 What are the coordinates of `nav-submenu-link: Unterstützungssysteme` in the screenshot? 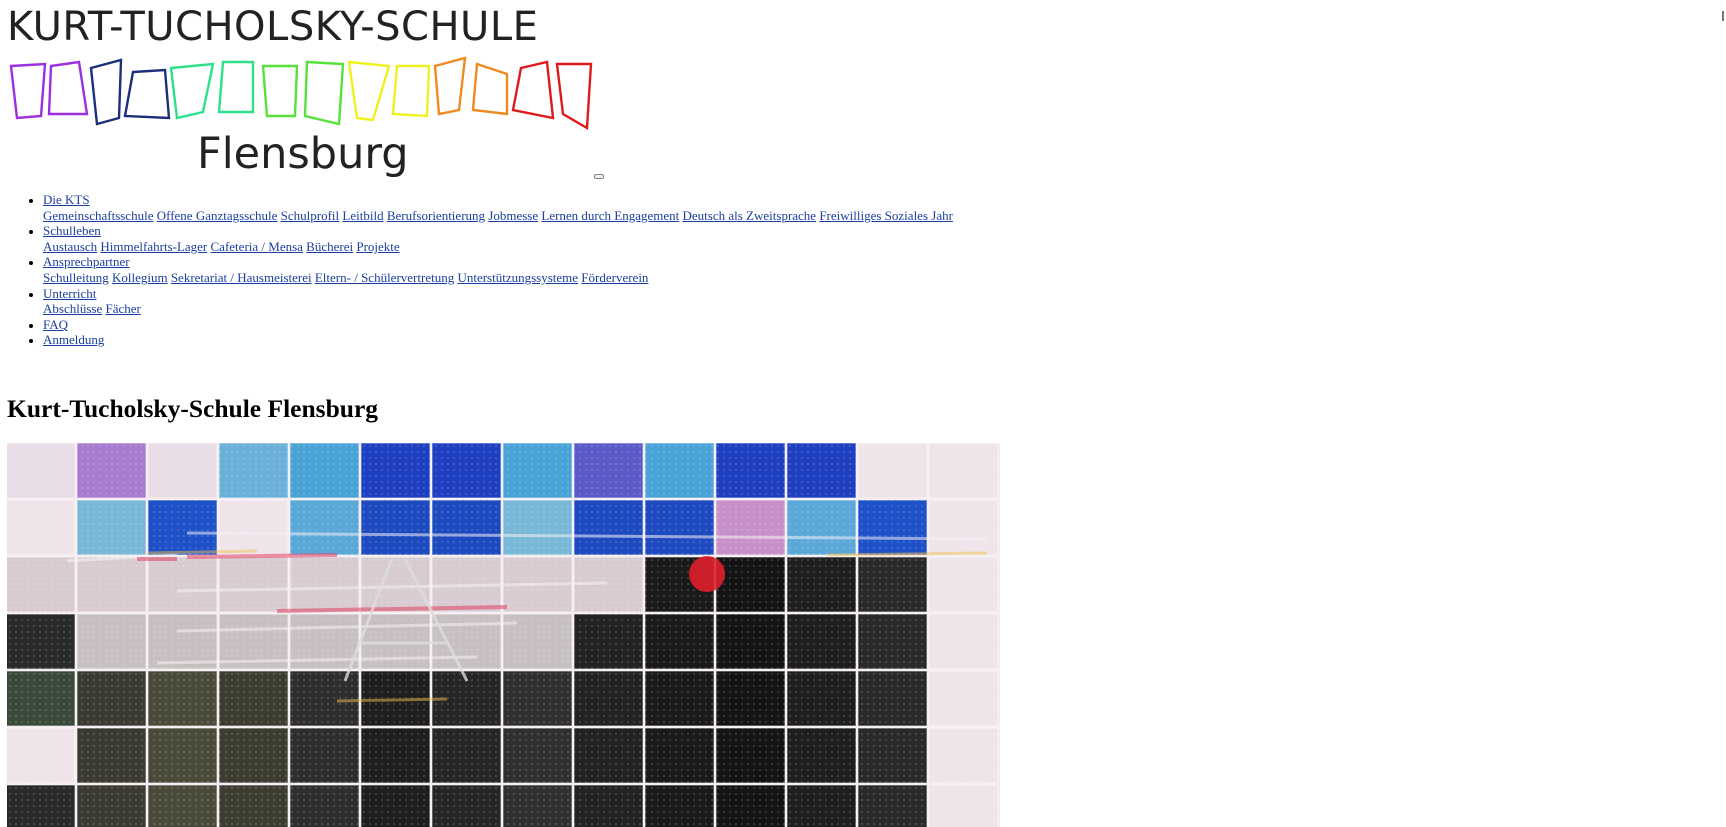 It's located at (517, 277).